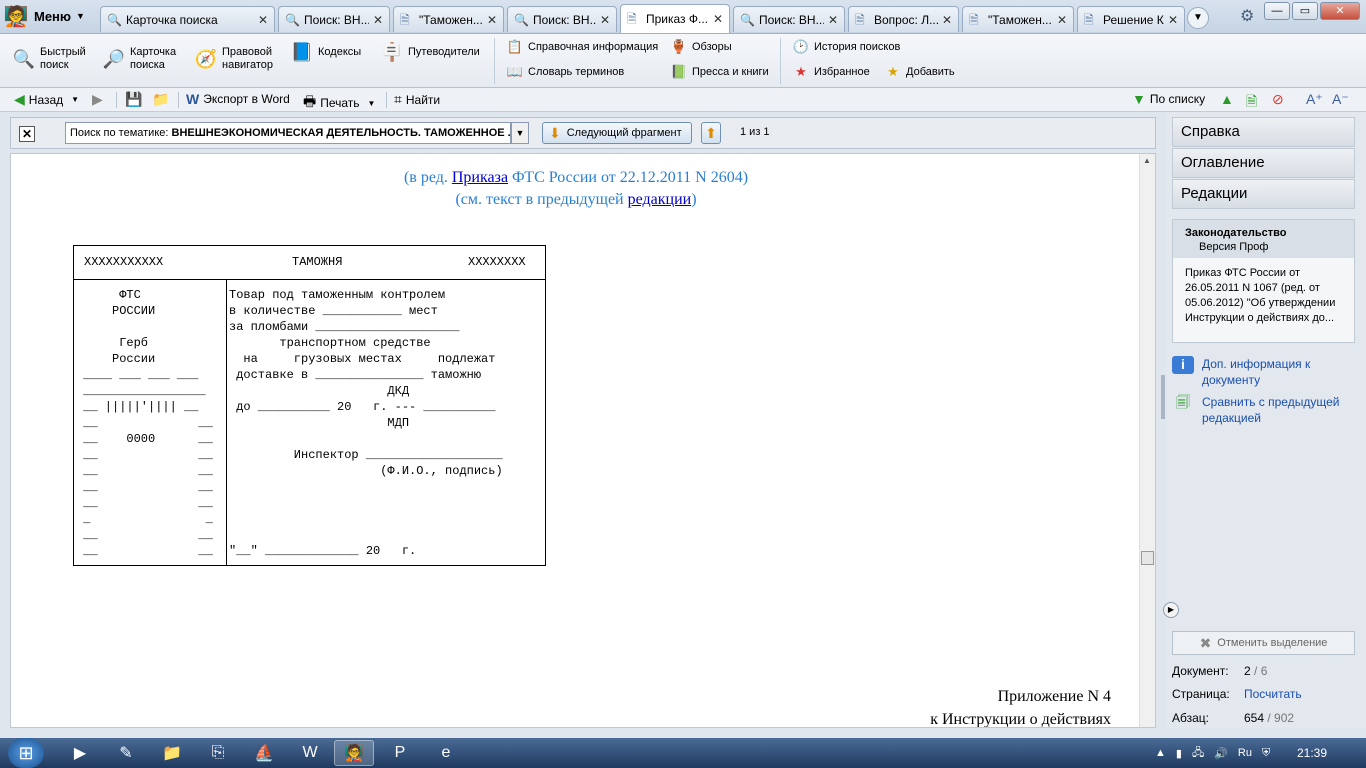  What do you see at coordinates (1168, 99) in the screenshot?
I see `by-list-button: ▼ По списку` at bounding box center [1168, 99].